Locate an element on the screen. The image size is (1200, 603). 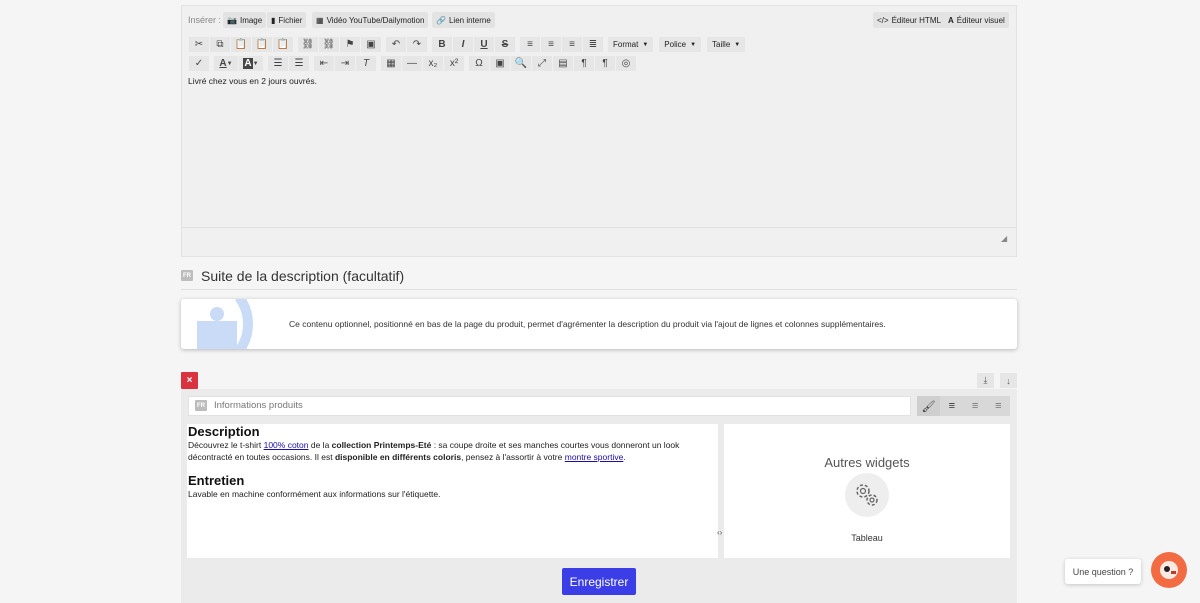
fullscreen-icon: ⤢ is located at coordinates (542, 63).